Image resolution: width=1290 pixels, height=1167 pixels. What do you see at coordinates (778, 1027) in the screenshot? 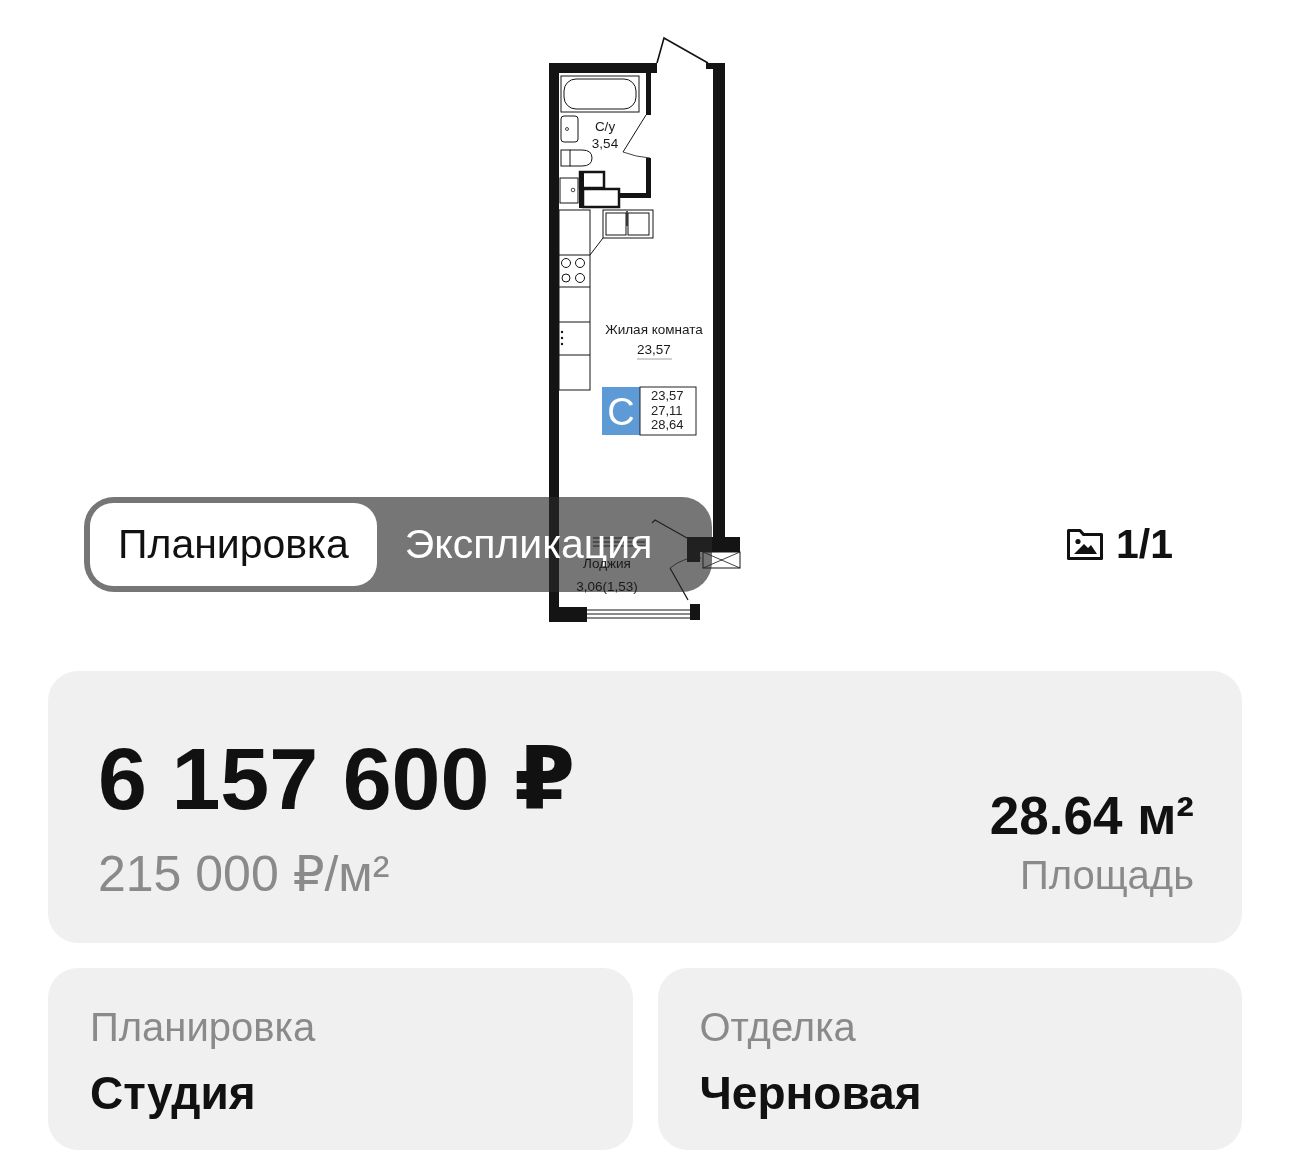
I see `detail-label: Отделка` at bounding box center [778, 1027].